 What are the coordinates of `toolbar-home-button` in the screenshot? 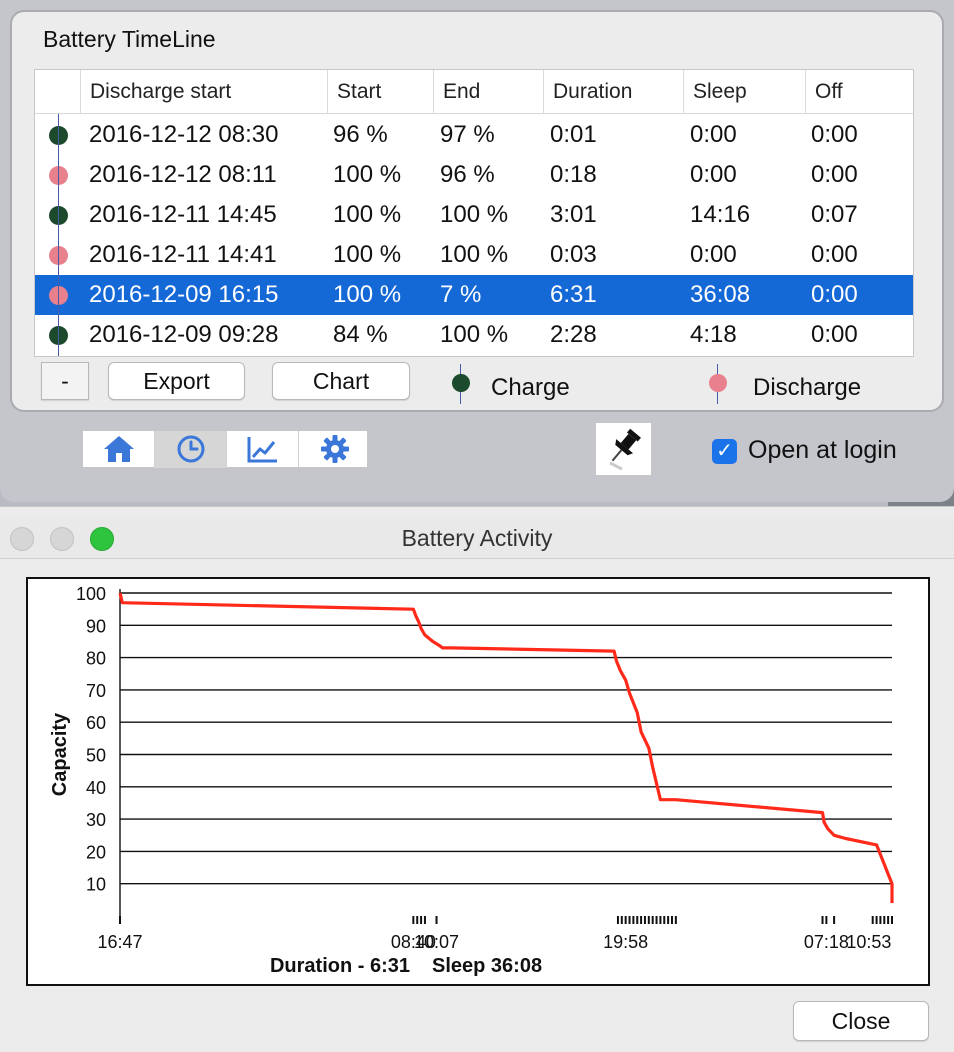 It's located at (119, 449).